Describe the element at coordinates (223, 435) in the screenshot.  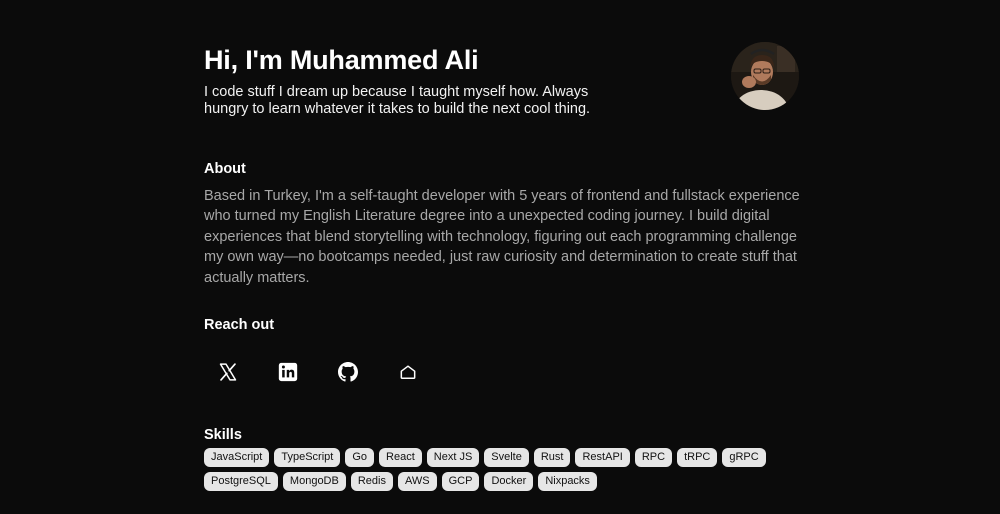
I see `skills-heading: Skills` at that location.